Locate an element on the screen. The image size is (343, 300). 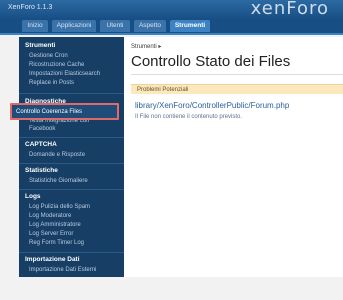
sidebar-item-ricostruzione-cache: Ricostruzione Cache is located at coordinates (56, 65).